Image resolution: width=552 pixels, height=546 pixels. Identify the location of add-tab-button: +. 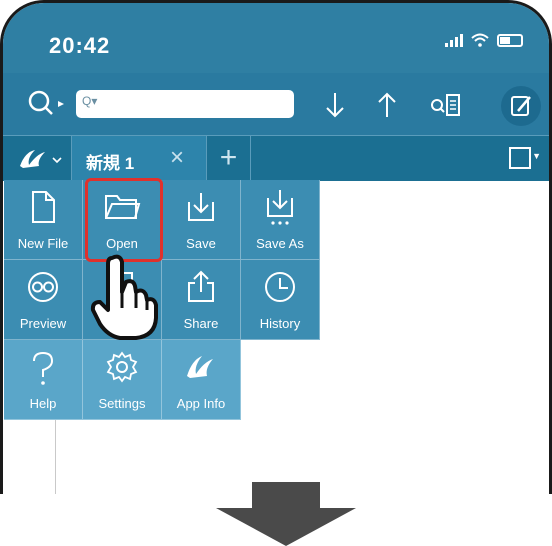
(229, 159).